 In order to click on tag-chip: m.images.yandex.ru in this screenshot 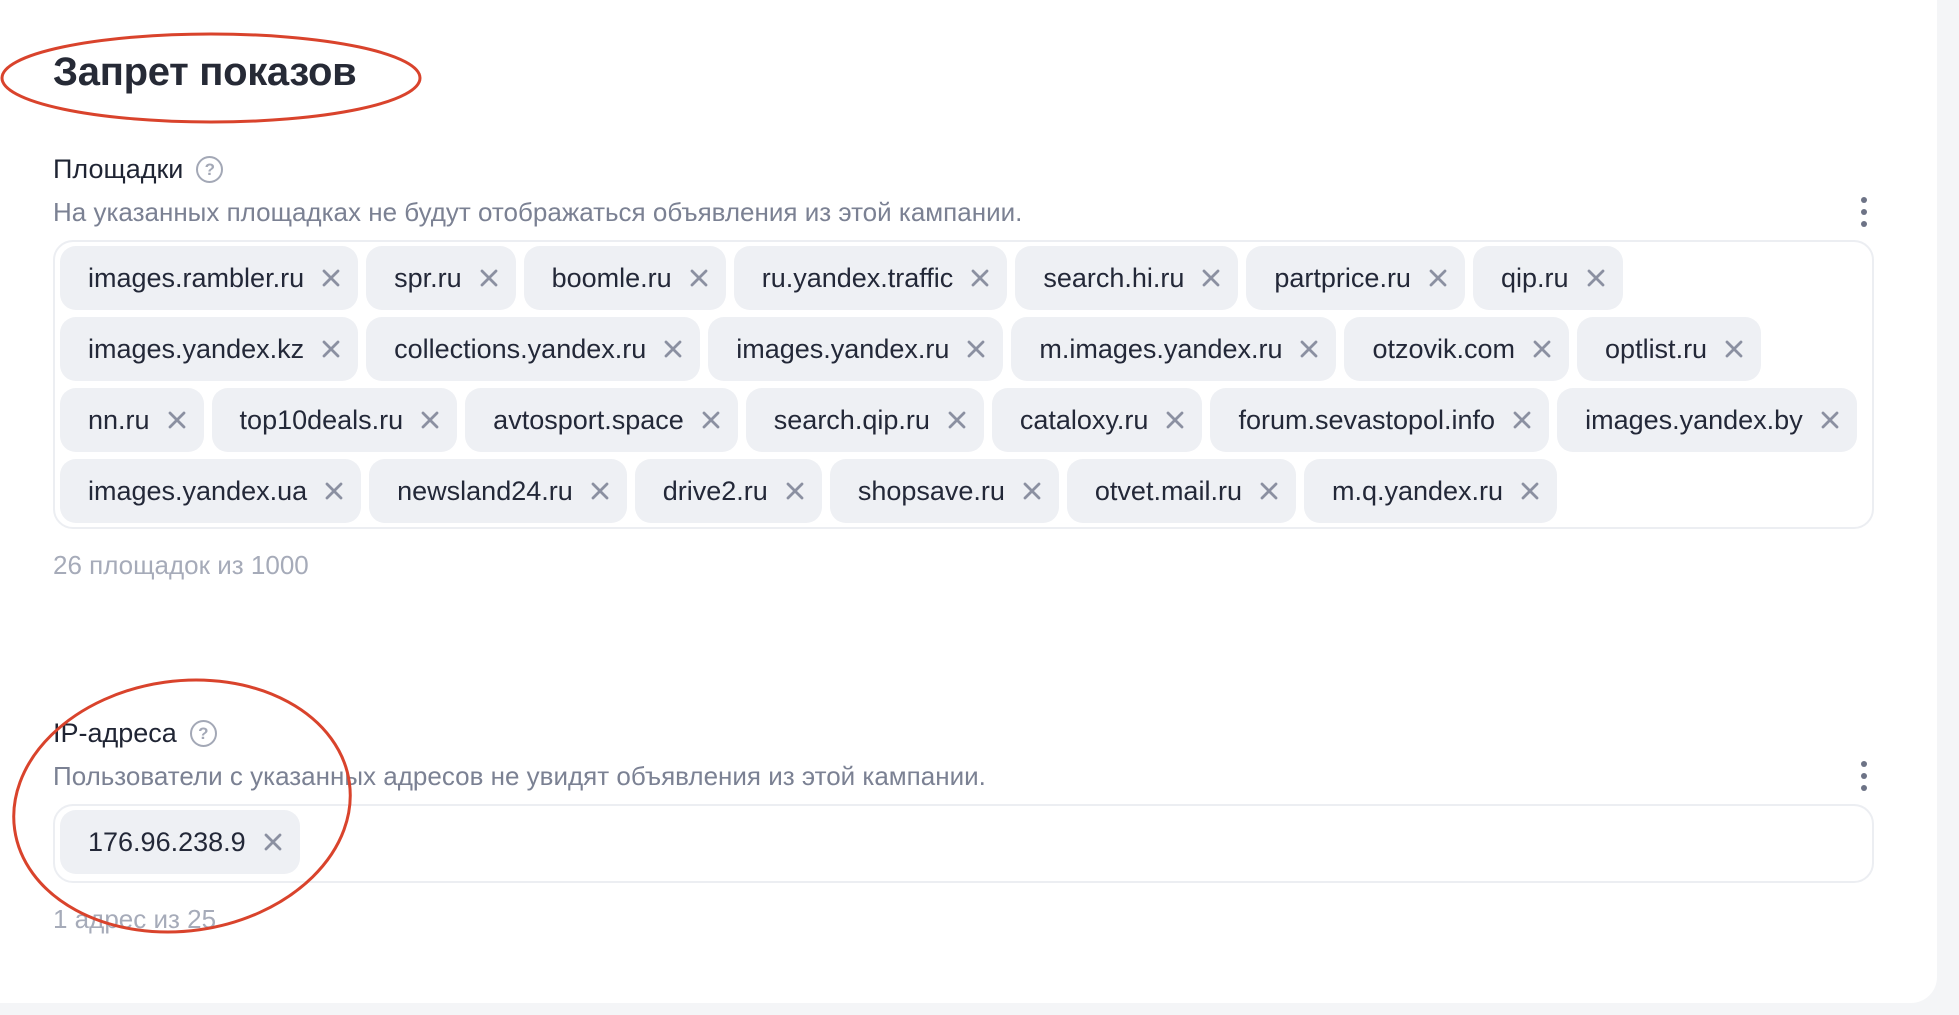, I will do `click(1174, 349)`.